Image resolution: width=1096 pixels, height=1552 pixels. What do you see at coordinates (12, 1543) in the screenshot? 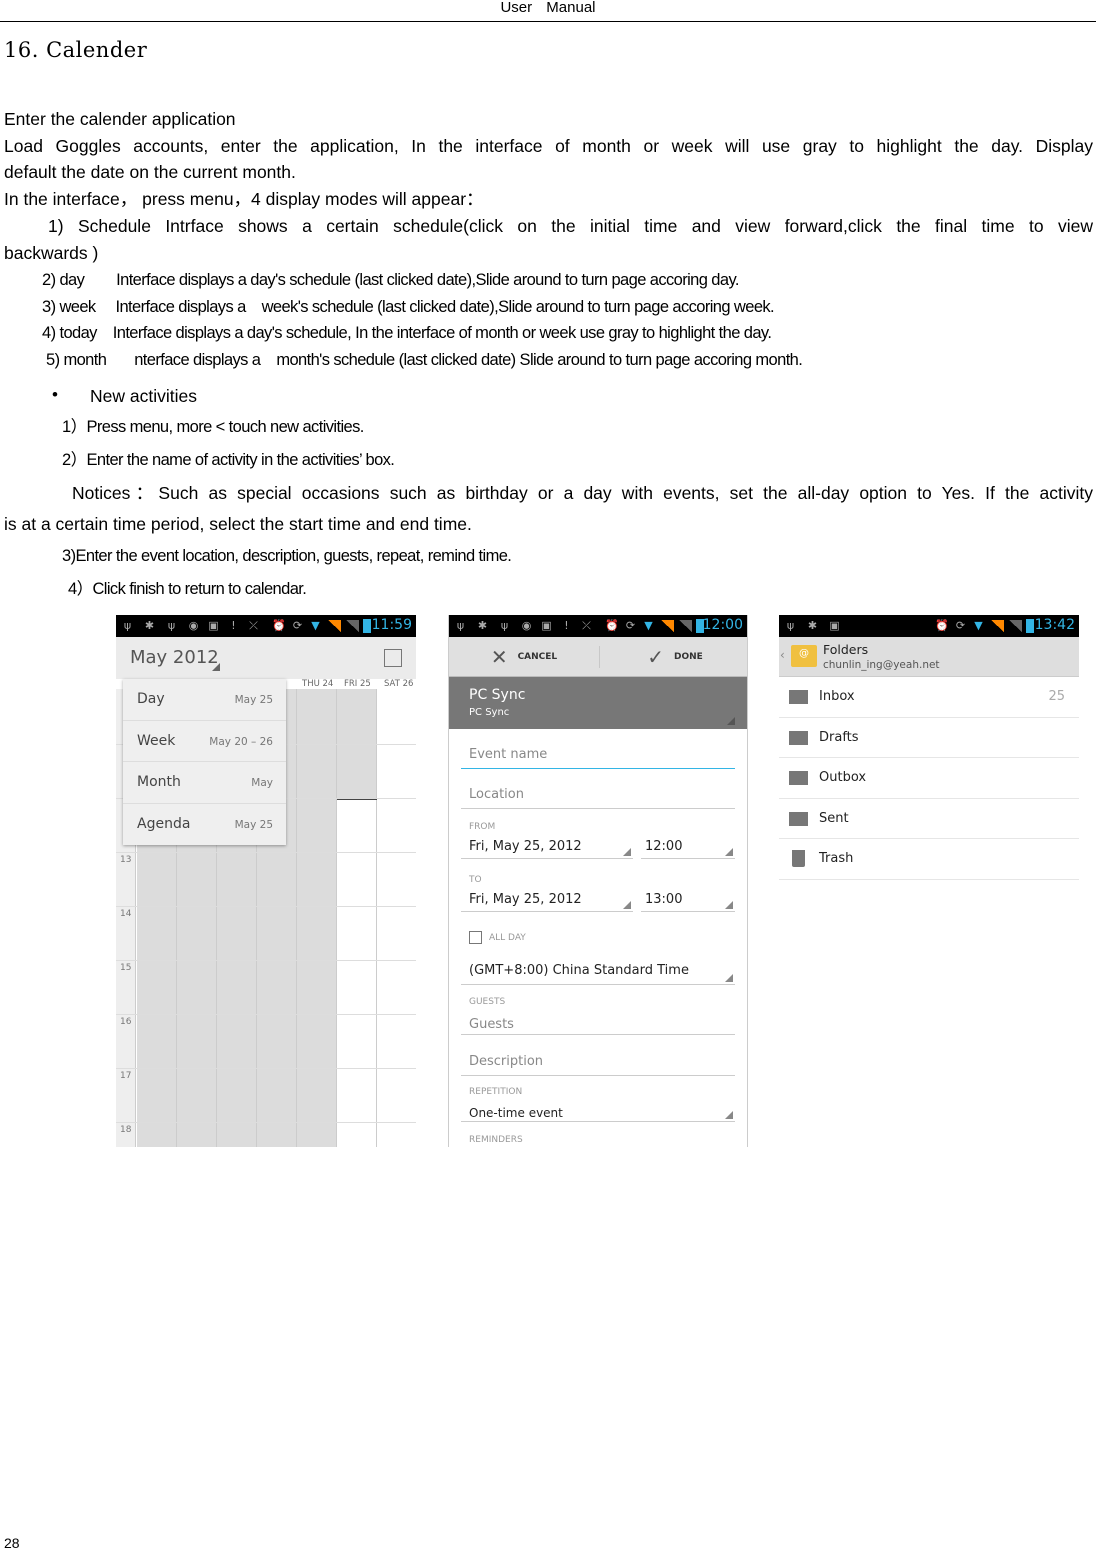
I see `page-number: 28` at bounding box center [12, 1543].